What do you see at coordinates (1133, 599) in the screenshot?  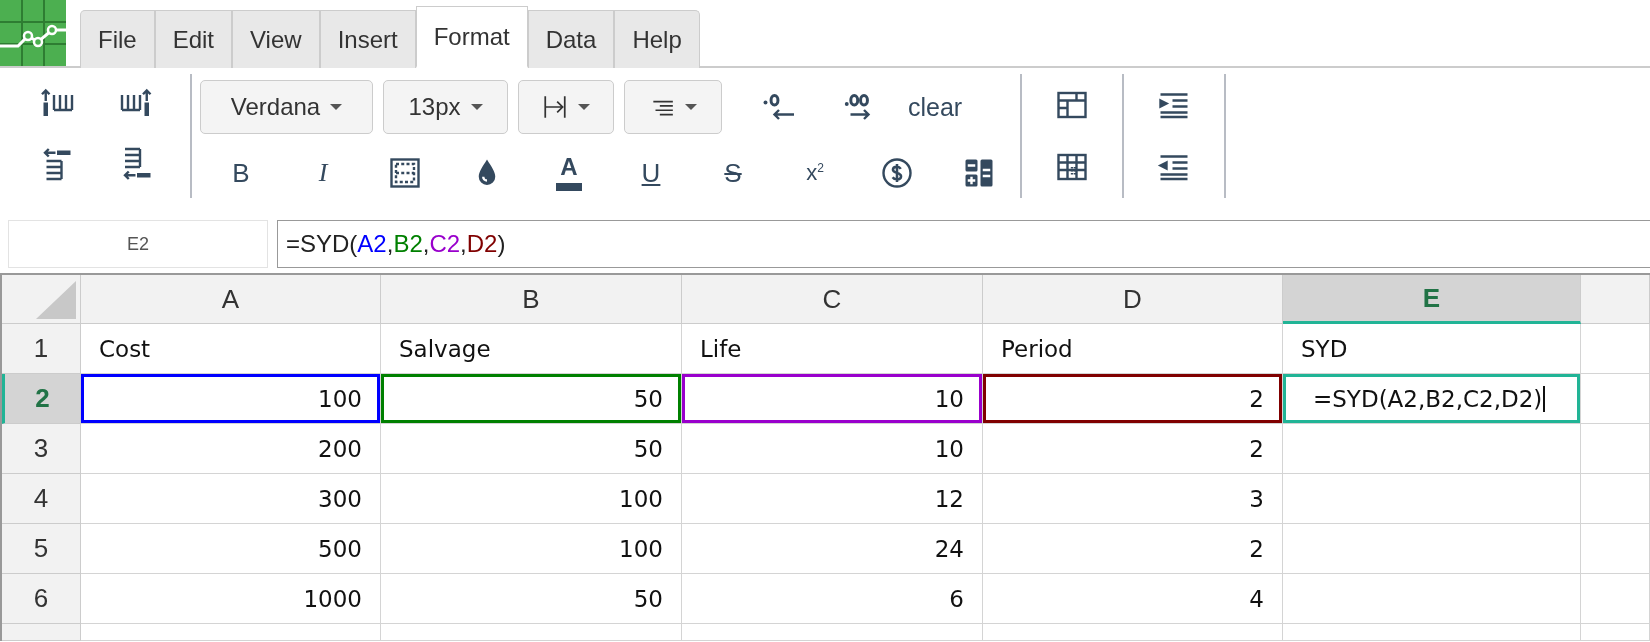 I see `table-cell: 4` at bounding box center [1133, 599].